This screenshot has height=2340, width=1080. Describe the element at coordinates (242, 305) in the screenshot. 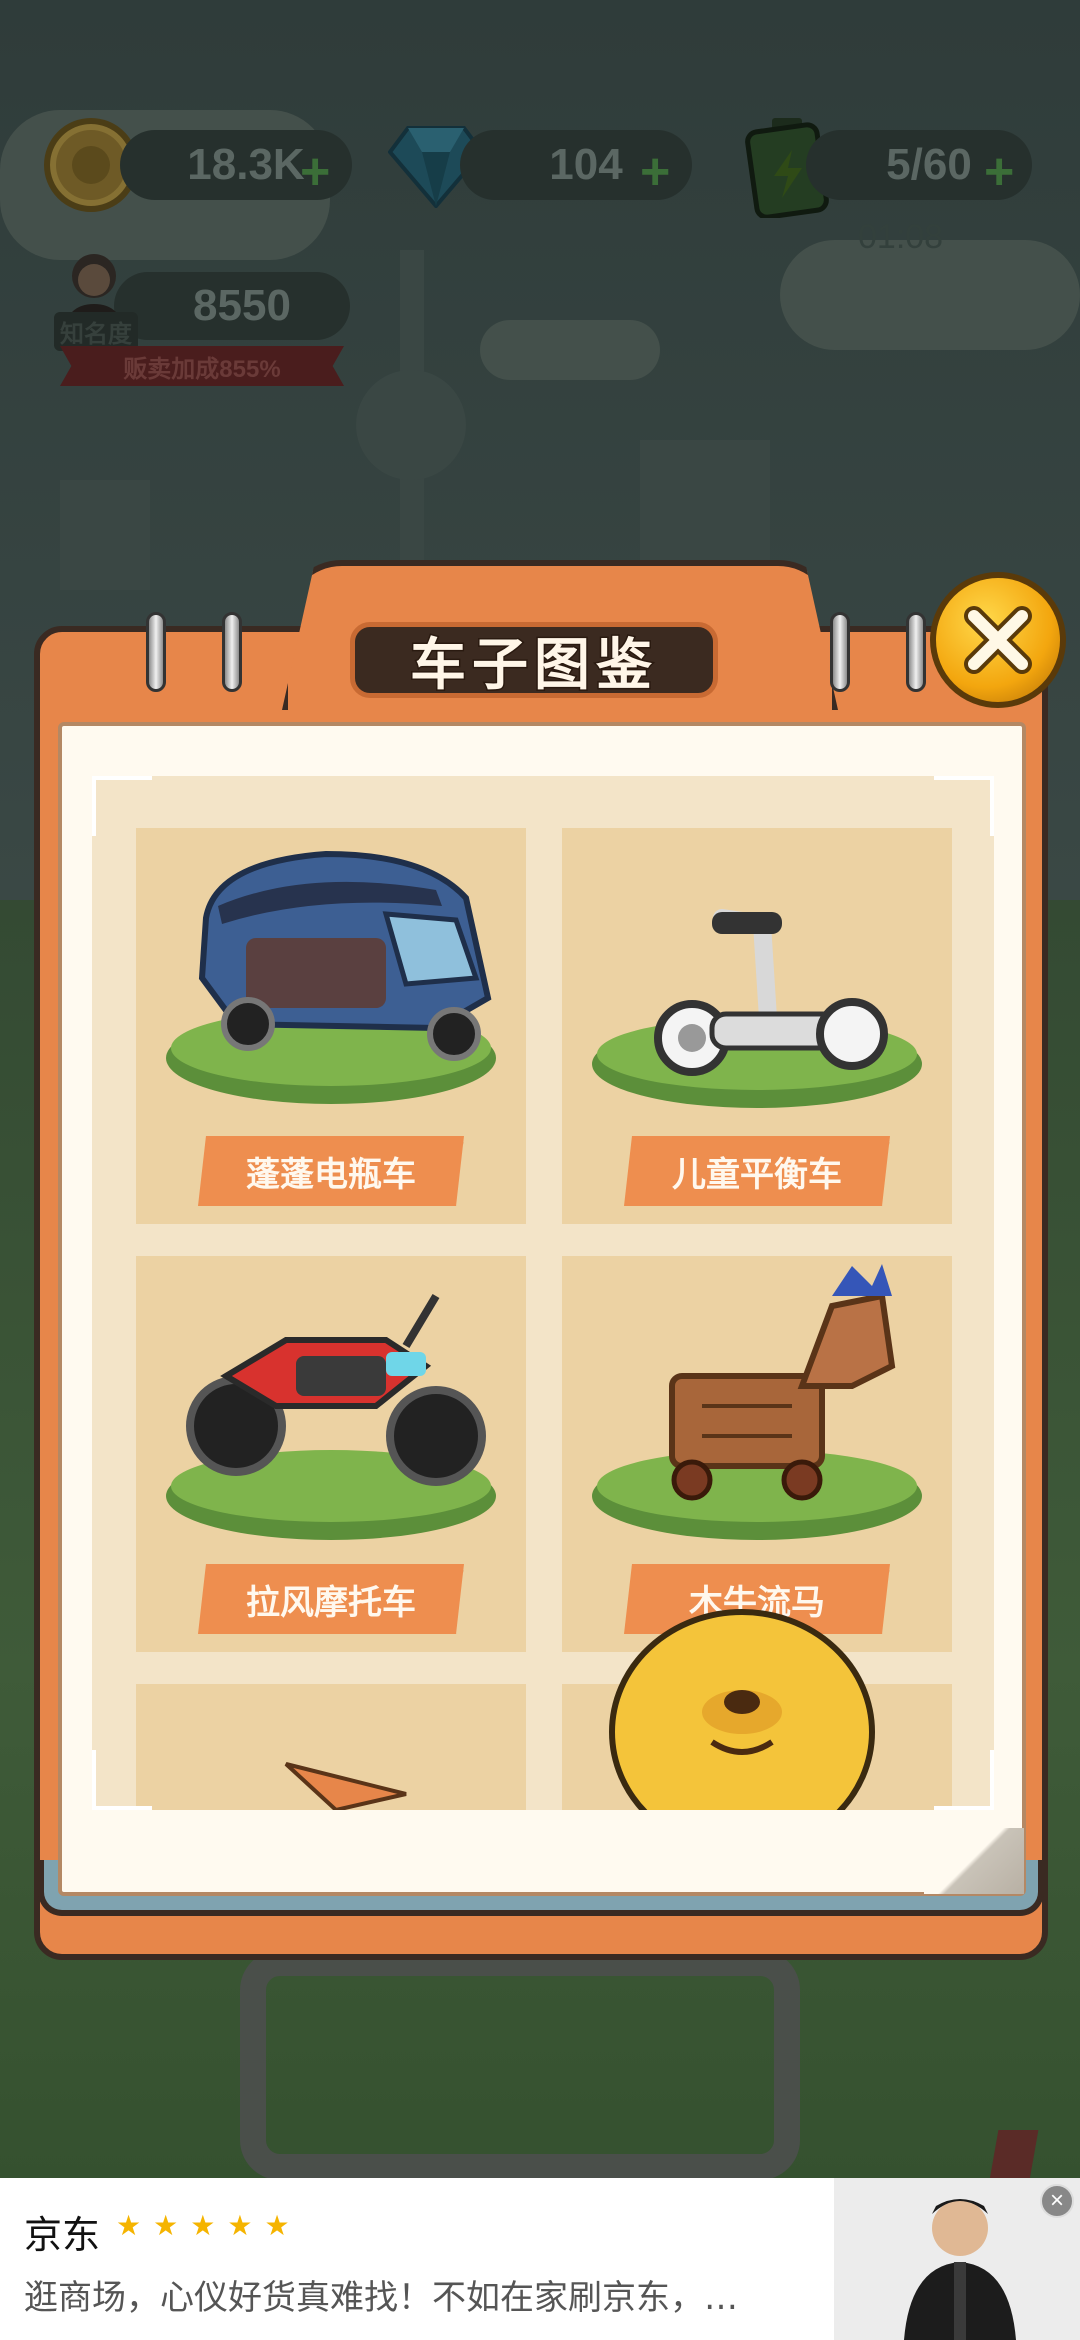

I see `fame-value: 8550` at that location.